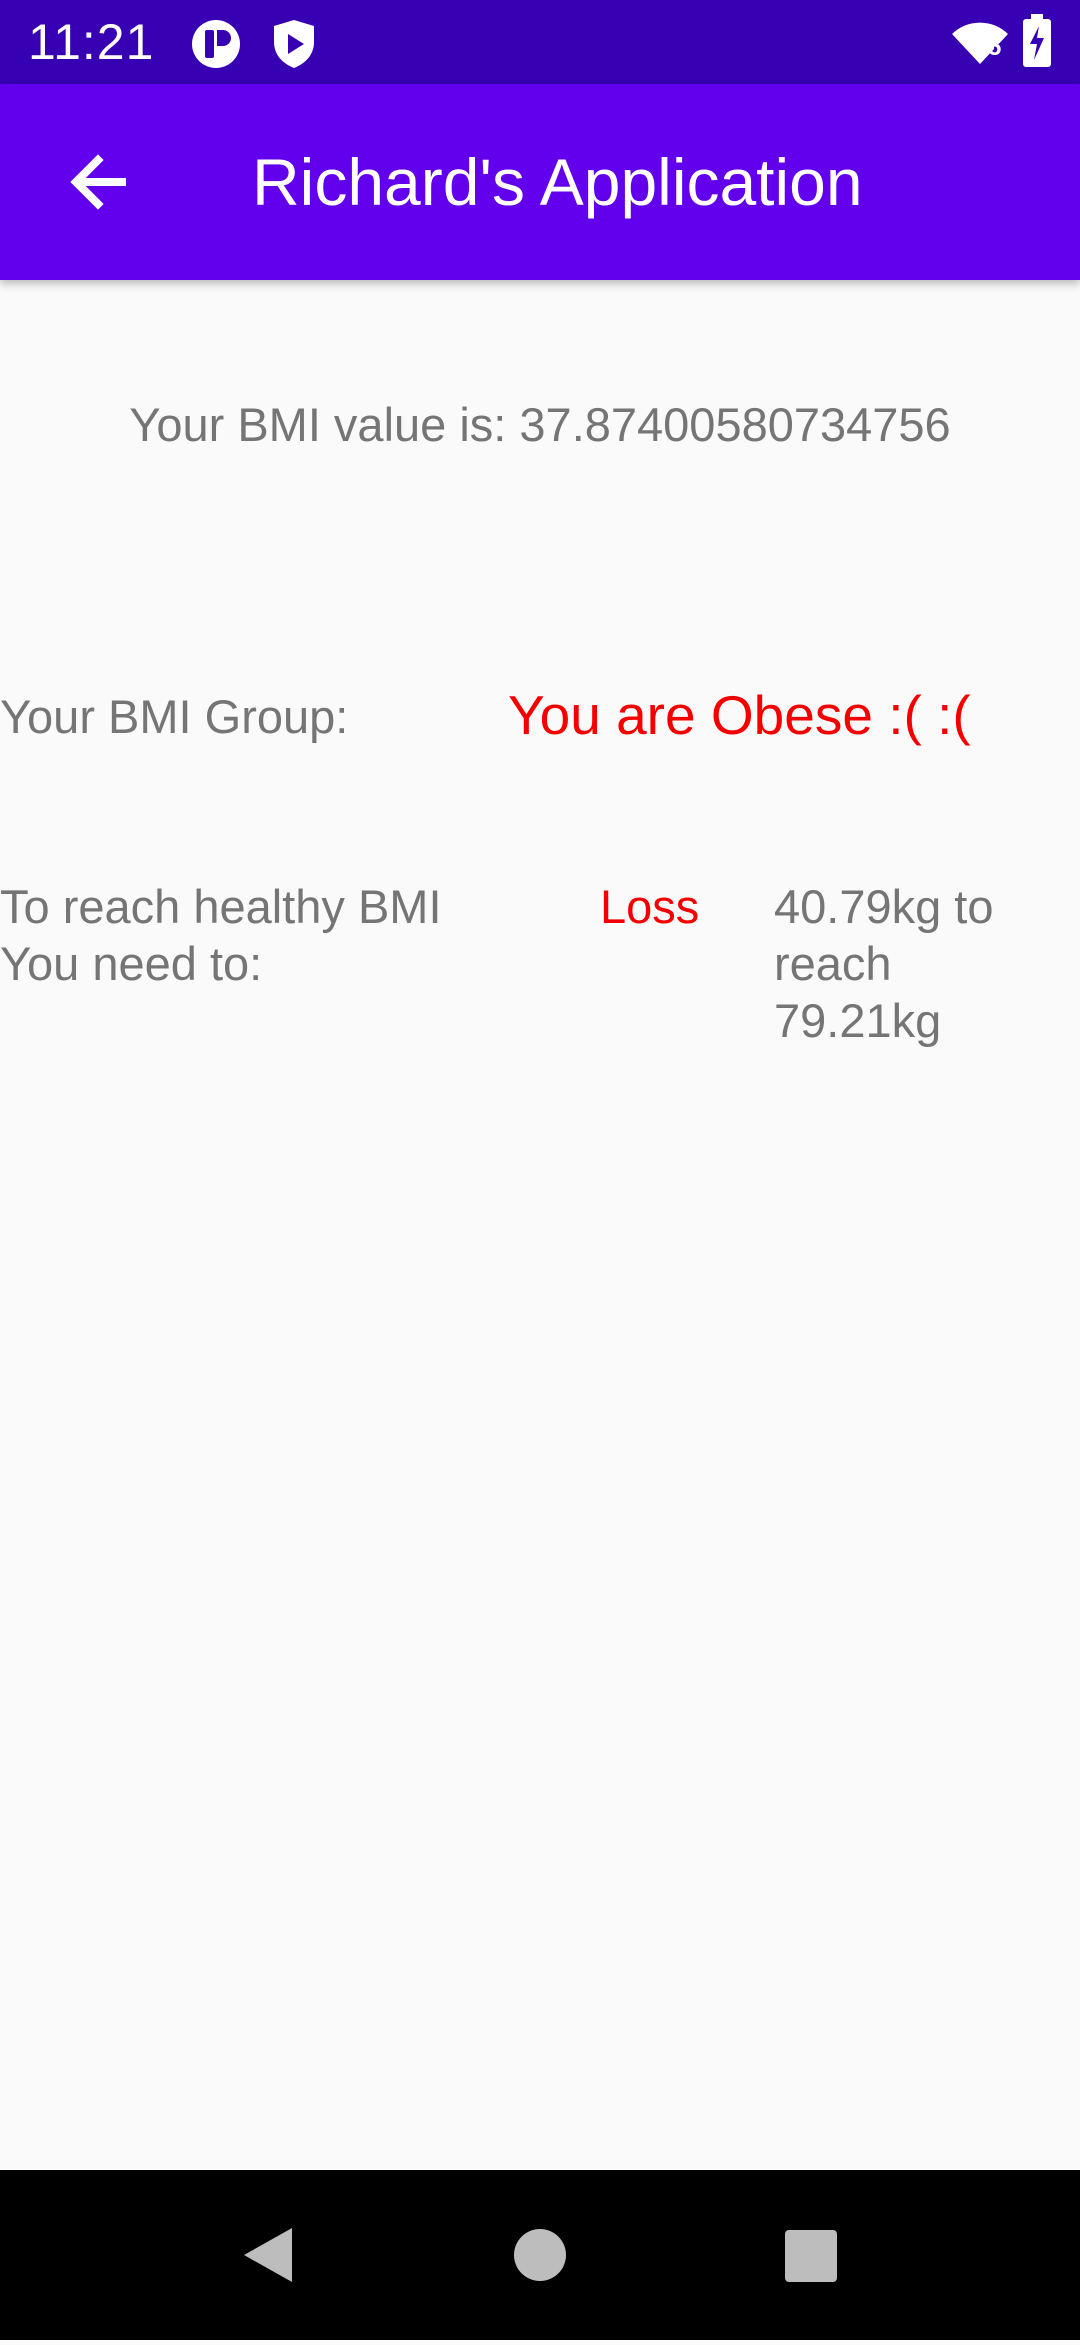 Image resolution: width=1080 pixels, height=2345 pixels. What do you see at coordinates (739, 715) in the screenshot?
I see `bmi-group-value: You are Obese :( :(` at bounding box center [739, 715].